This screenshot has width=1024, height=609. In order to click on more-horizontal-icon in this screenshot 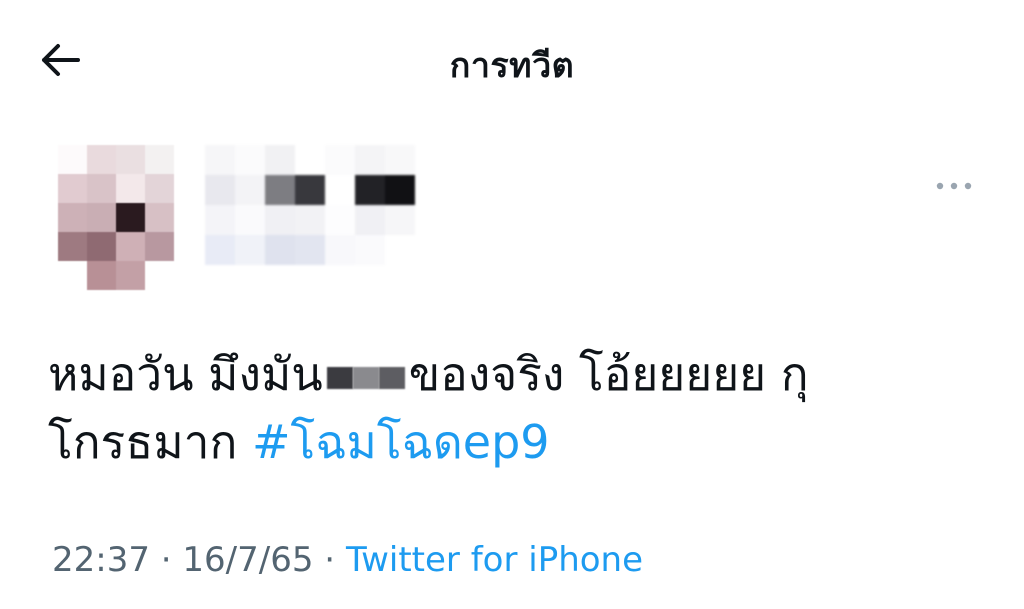, I will do `click(954, 186)`.